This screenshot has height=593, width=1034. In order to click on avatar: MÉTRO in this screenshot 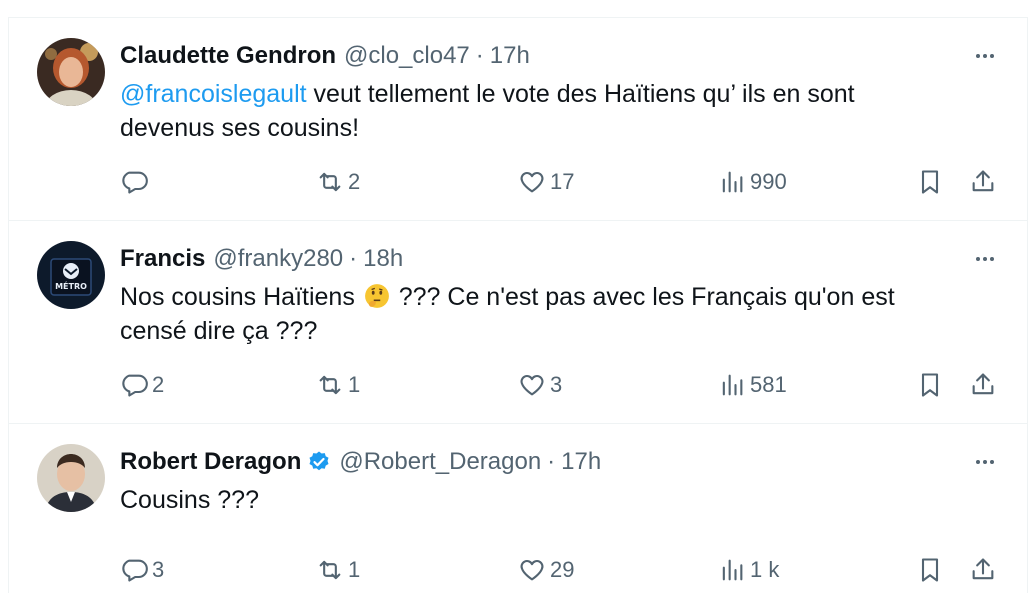, I will do `click(71, 275)`.